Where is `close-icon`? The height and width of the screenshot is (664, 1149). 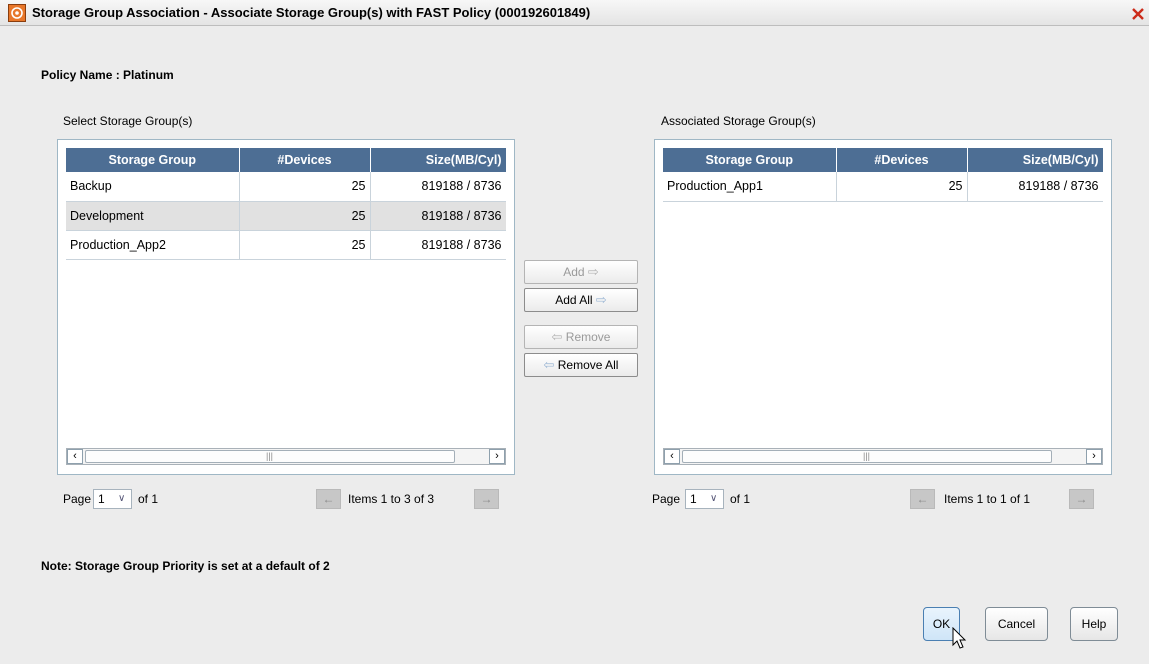 close-icon is located at coordinates (1138, 14).